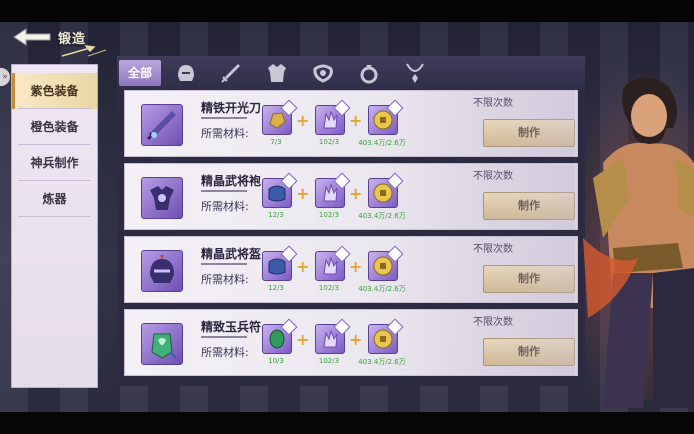  I want to click on back-arrow-icon, so click(32, 37).